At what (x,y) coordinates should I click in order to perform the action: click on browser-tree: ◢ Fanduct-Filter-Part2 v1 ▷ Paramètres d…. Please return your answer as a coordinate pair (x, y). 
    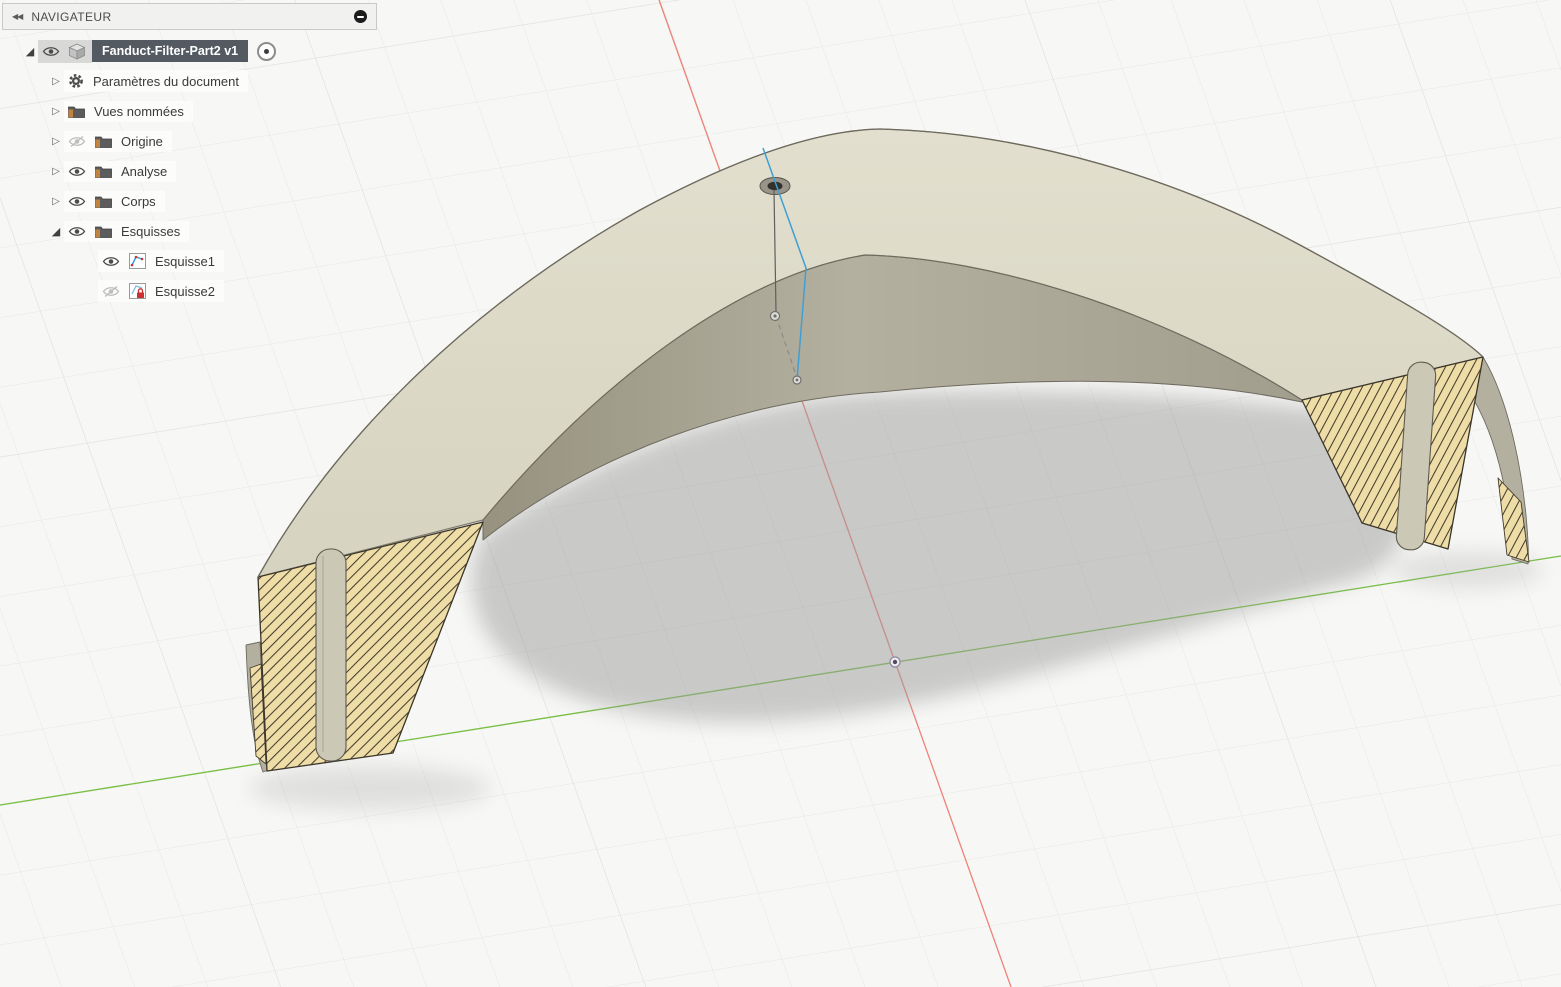
    Looking at the image, I should click on (189, 171).